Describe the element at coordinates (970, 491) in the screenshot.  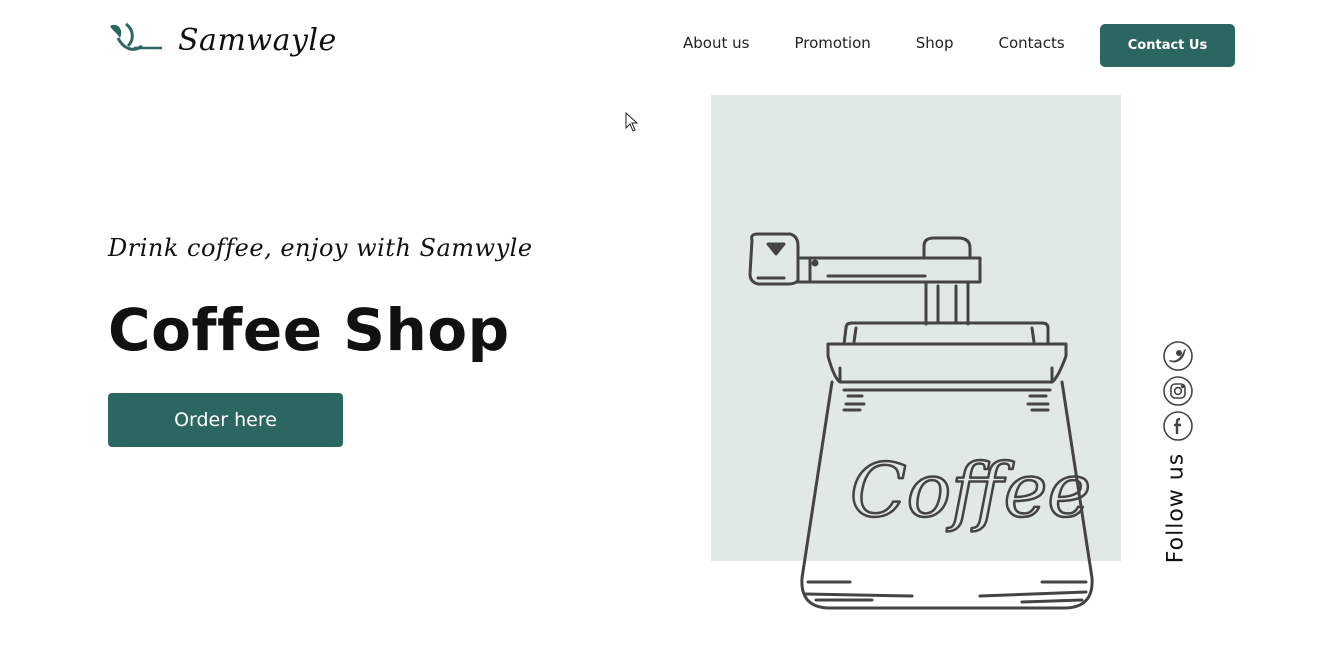
I see `illustration-coffee-text: Coffee` at that location.